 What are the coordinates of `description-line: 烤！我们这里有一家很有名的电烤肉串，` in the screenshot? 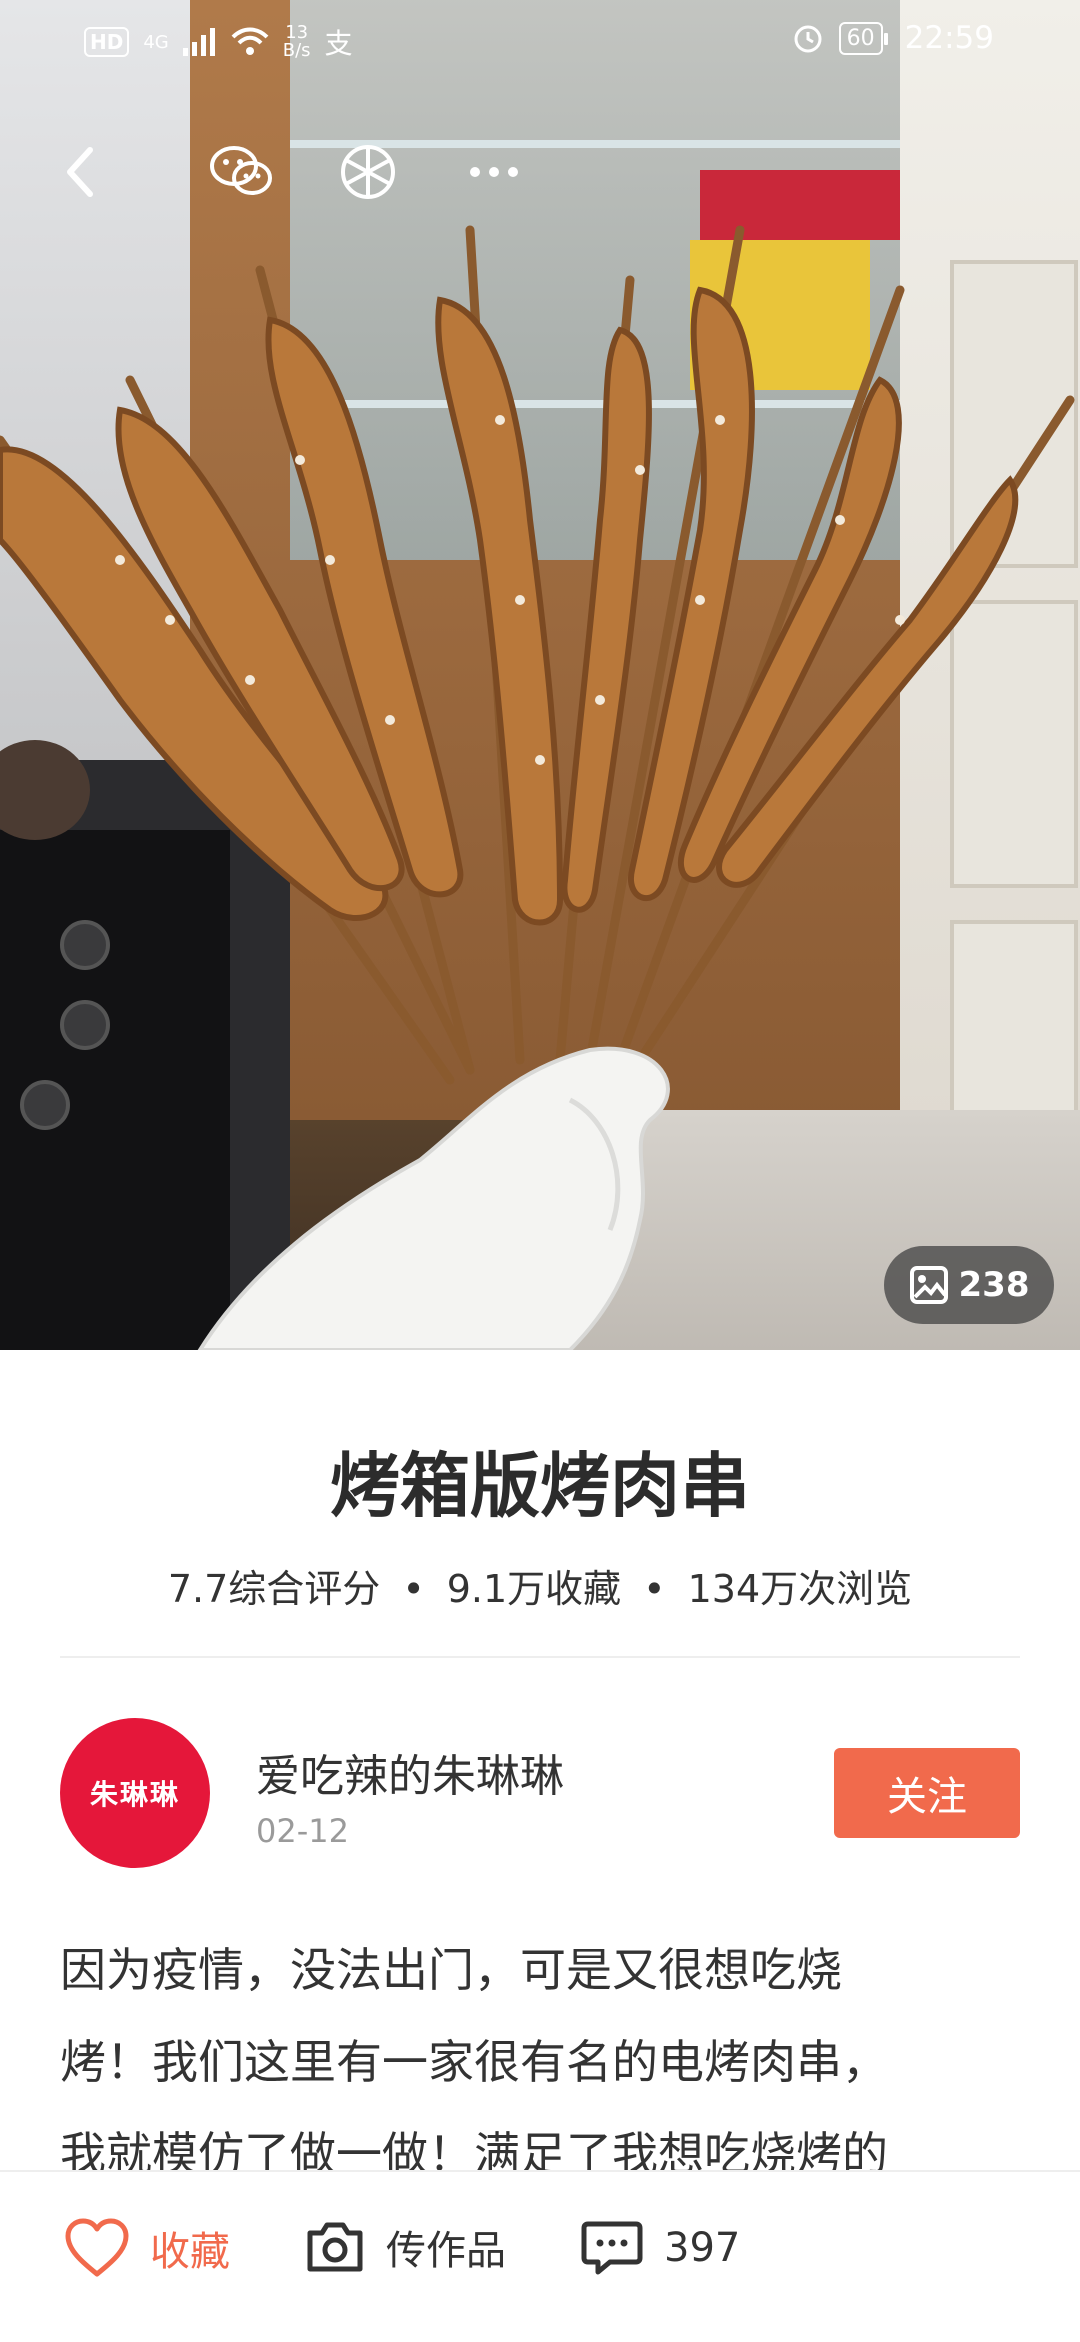 It's located at (474, 2062).